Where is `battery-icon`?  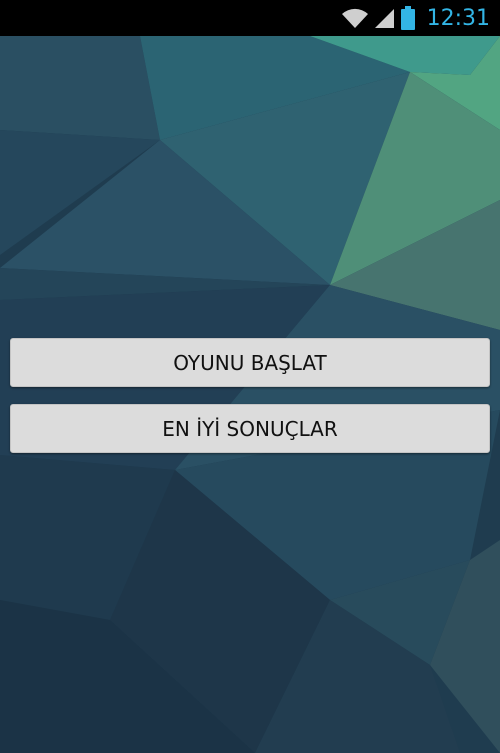 battery-icon is located at coordinates (407, 18).